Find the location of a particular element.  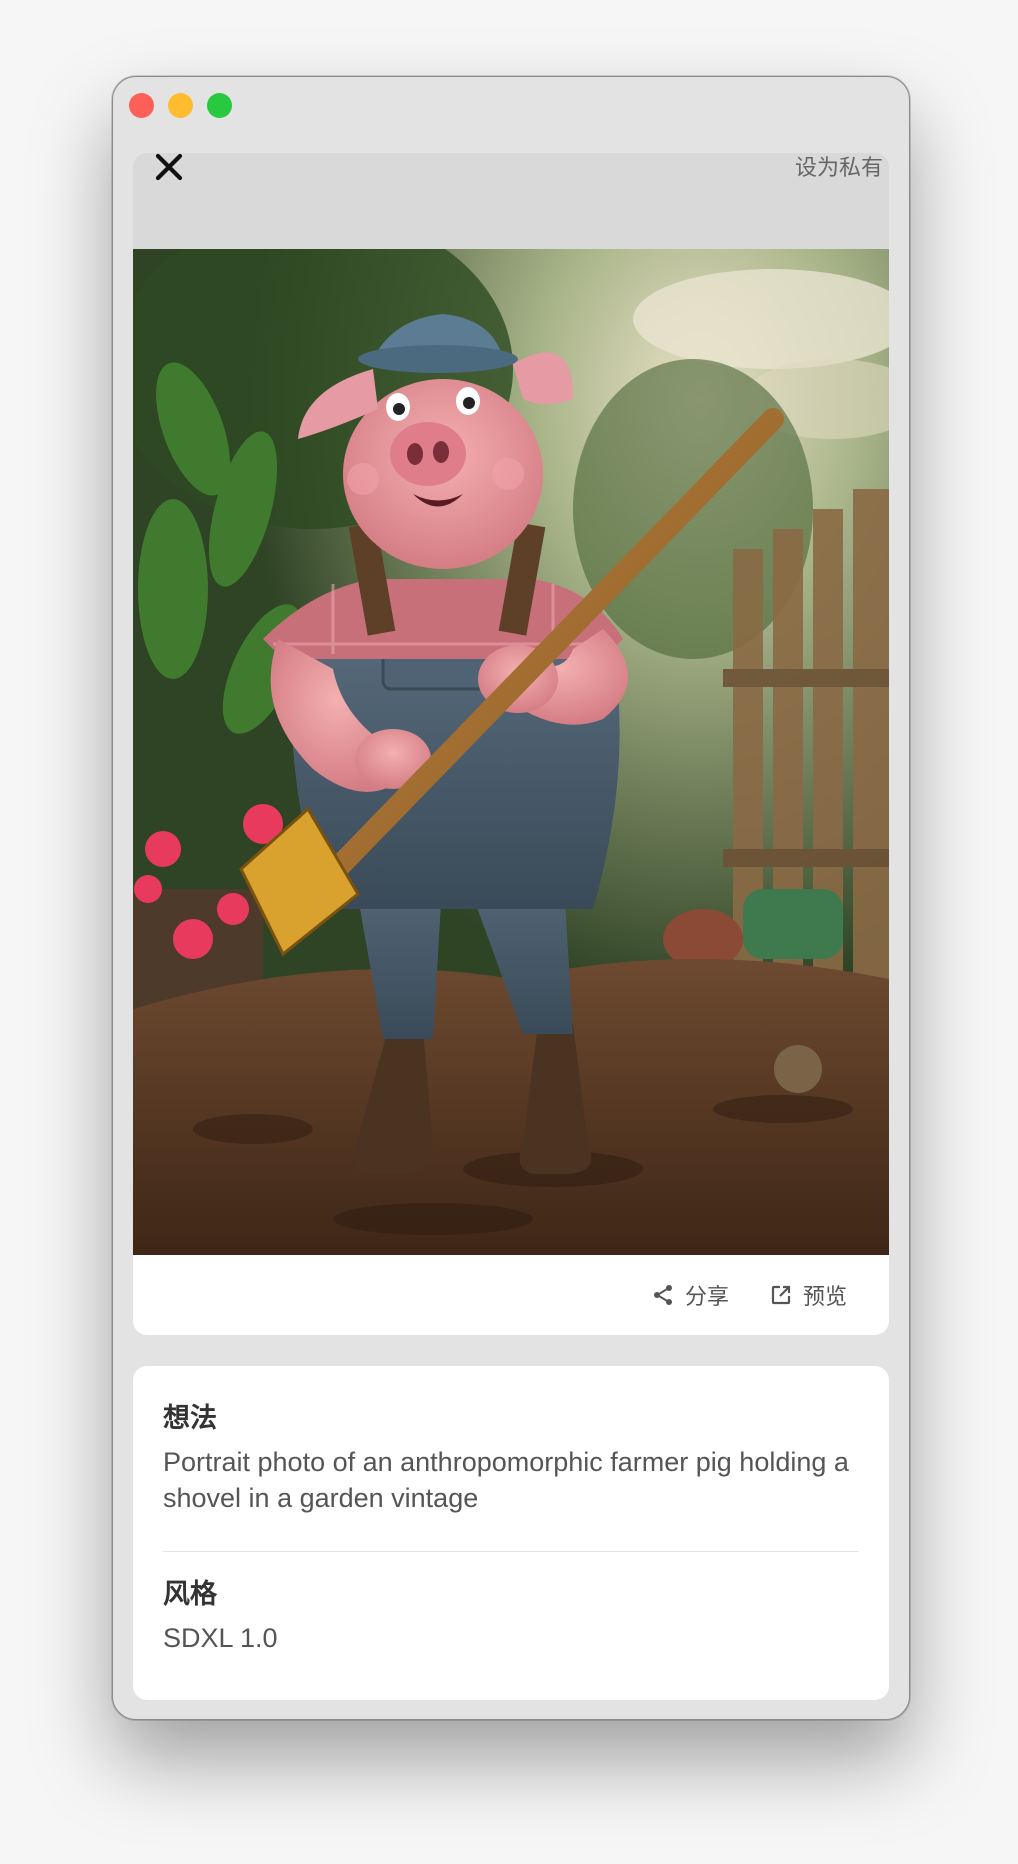

style-value: SDXL 1.0 is located at coordinates (220, 1638).